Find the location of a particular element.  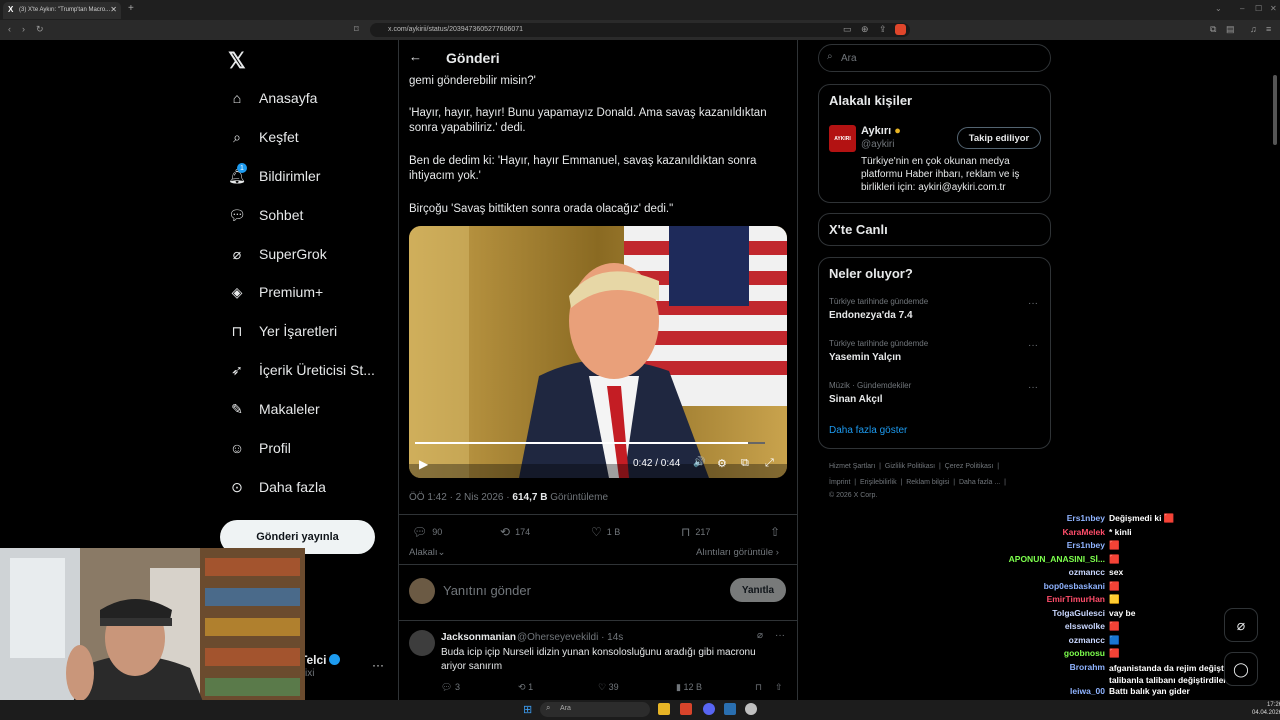

play-icon: ▶ is located at coordinates (423, 464).